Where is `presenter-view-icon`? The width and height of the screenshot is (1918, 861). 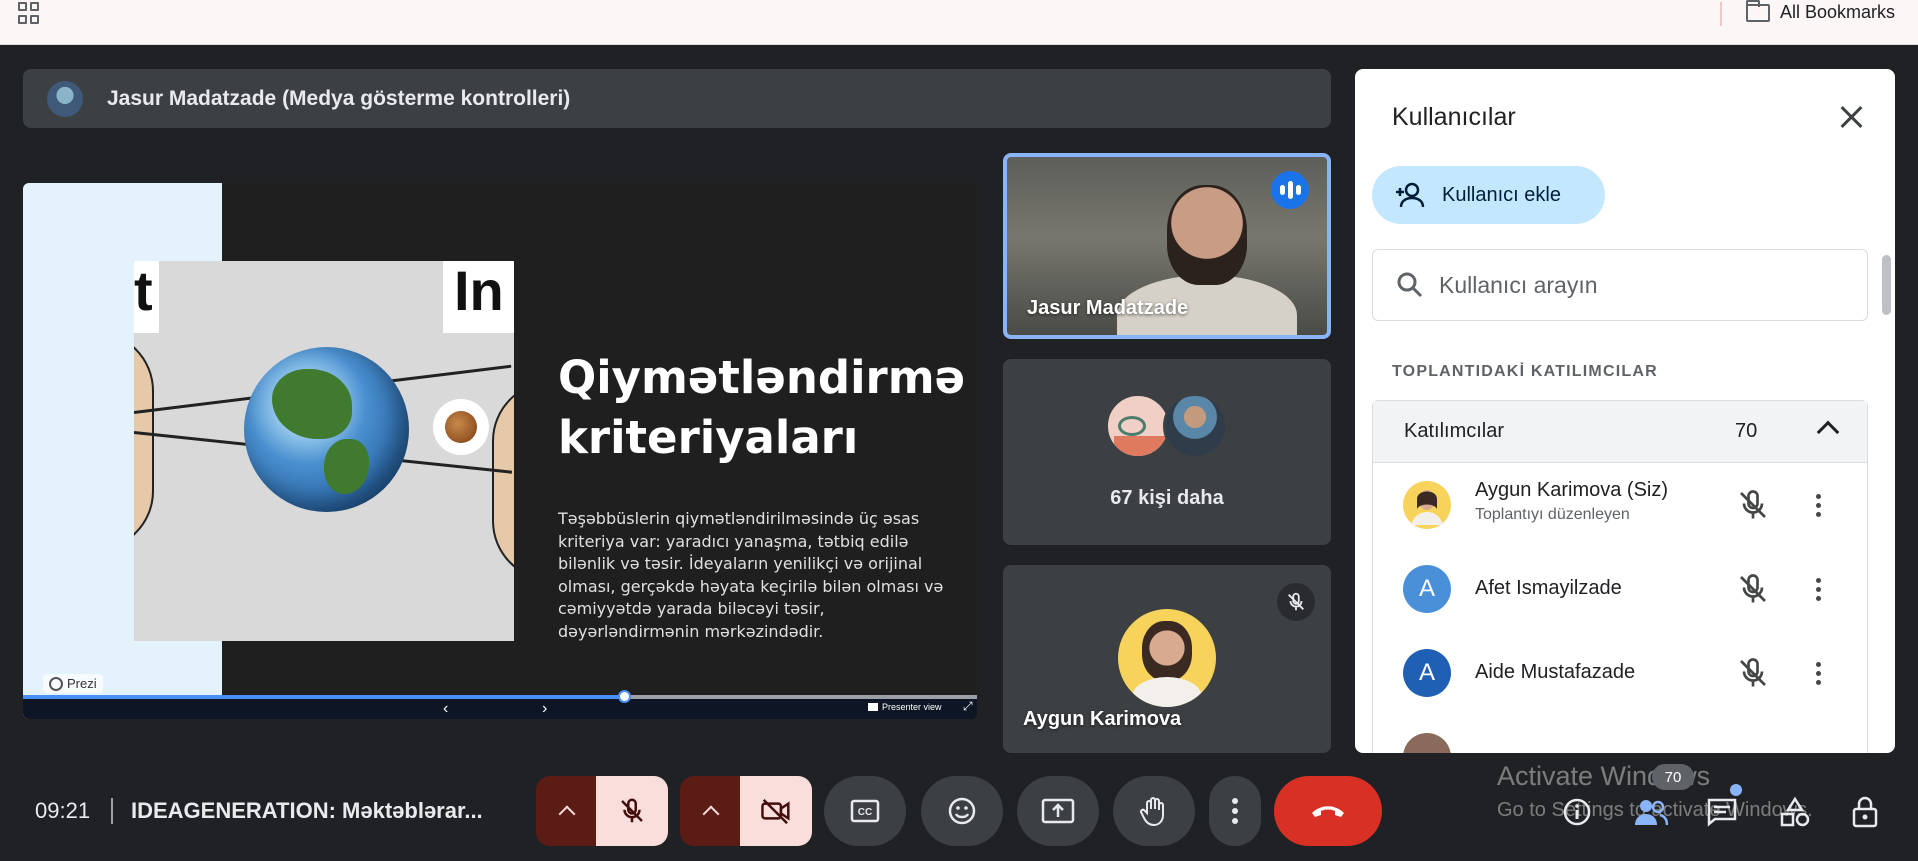 presenter-view-icon is located at coordinates (873, 707).